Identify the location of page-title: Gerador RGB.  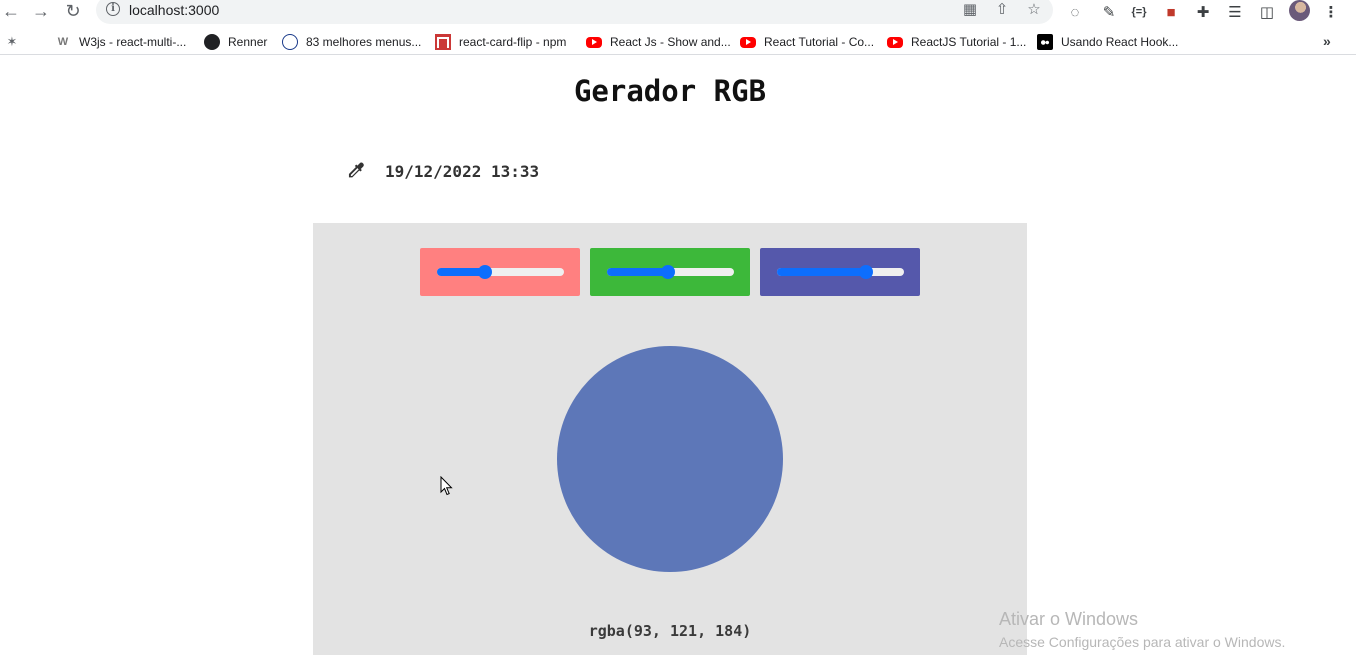
(670, 91).